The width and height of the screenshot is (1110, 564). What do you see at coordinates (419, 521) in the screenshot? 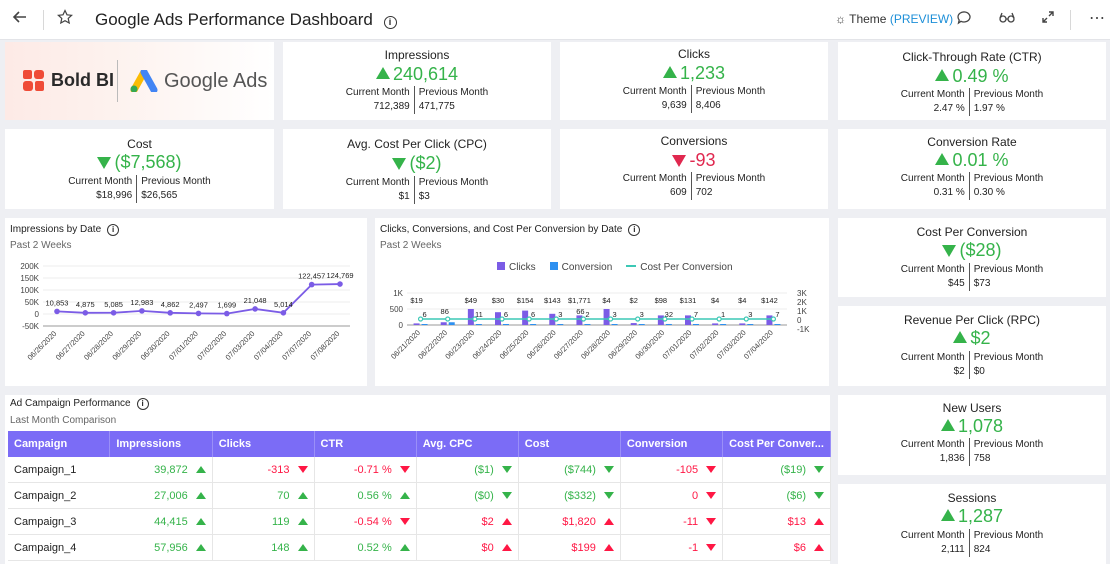
I see `table-row: Campaign_3 44,415 119 -0.54 % $2 $1,820 -11 $13` at bounding box center [419, 521].